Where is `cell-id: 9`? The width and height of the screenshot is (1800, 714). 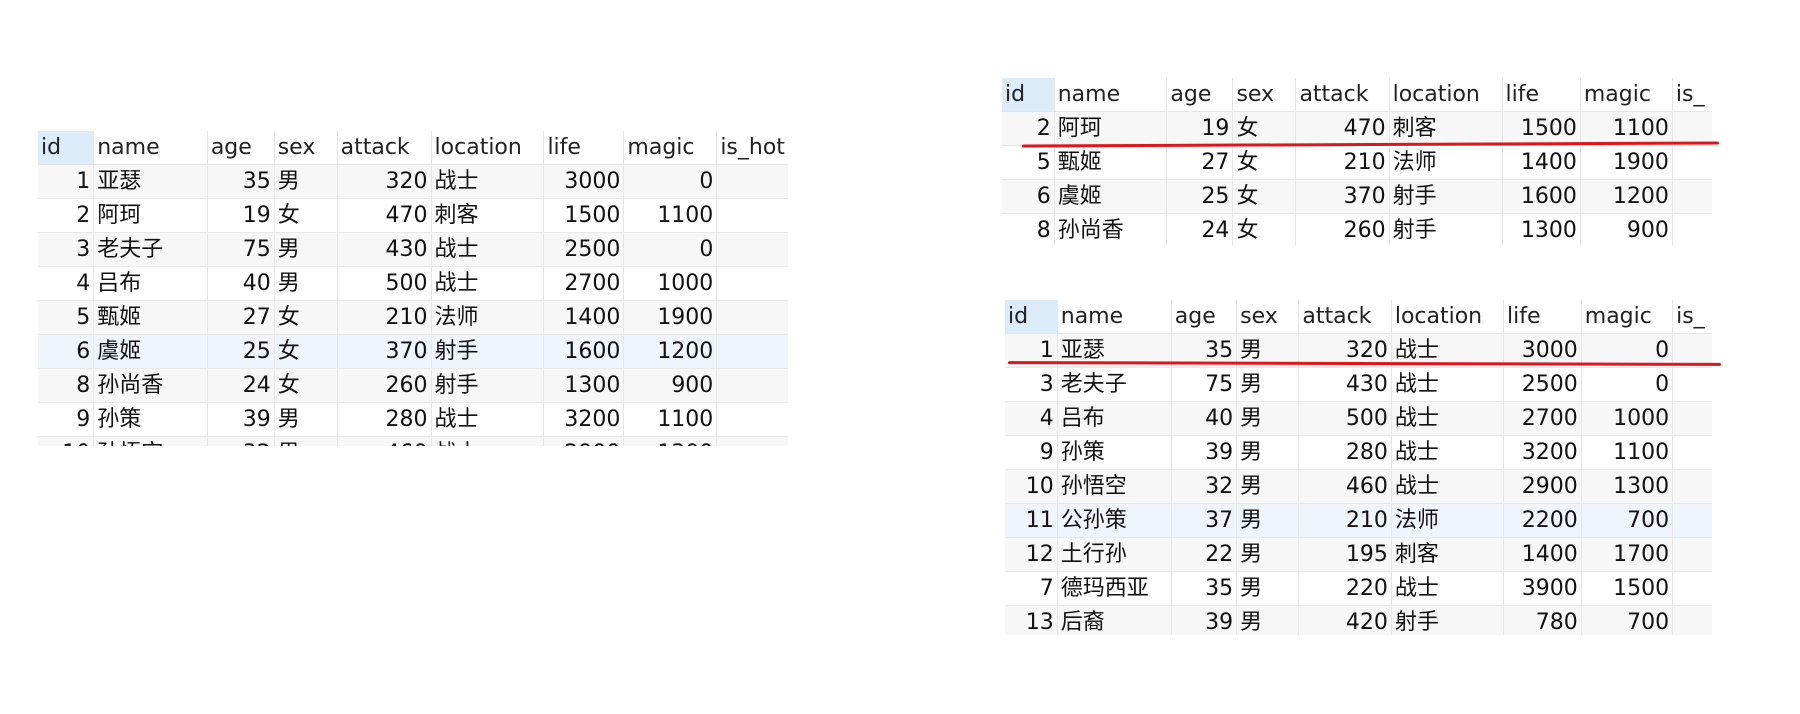
cell-id: 9 is located at coordinates (1031, 452).